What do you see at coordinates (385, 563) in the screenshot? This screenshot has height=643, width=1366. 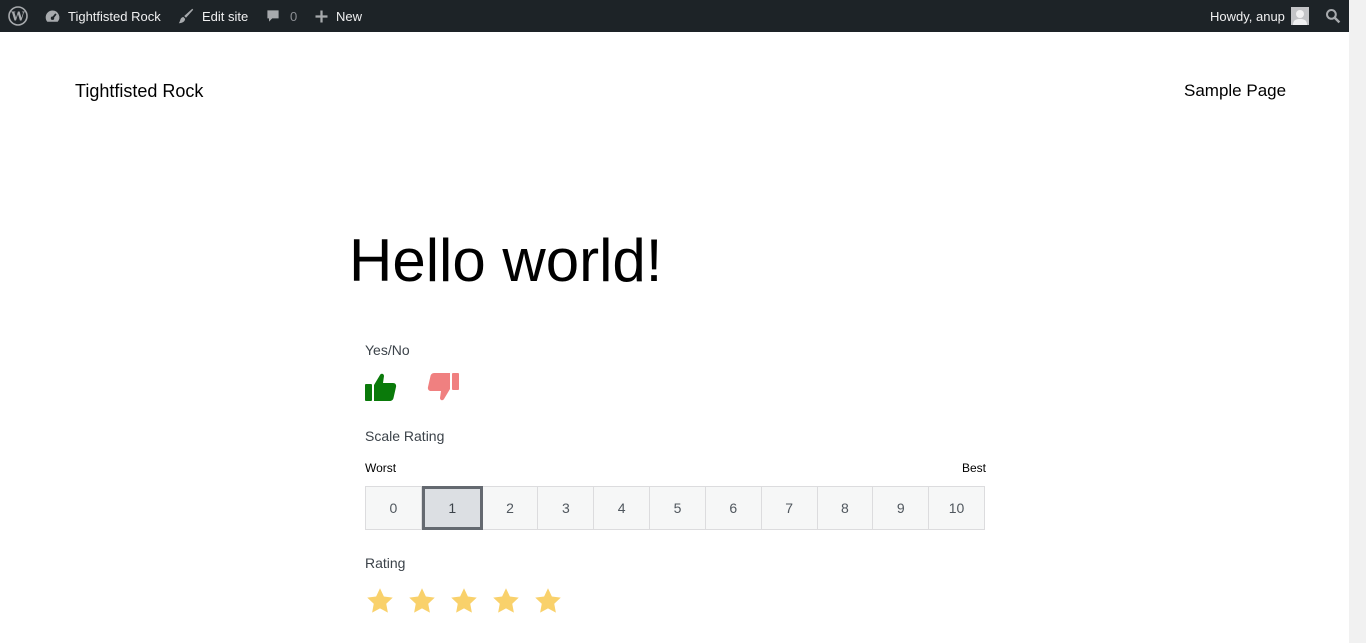 I see `star-rating-label: Rating` at bounding box center [385, 563].